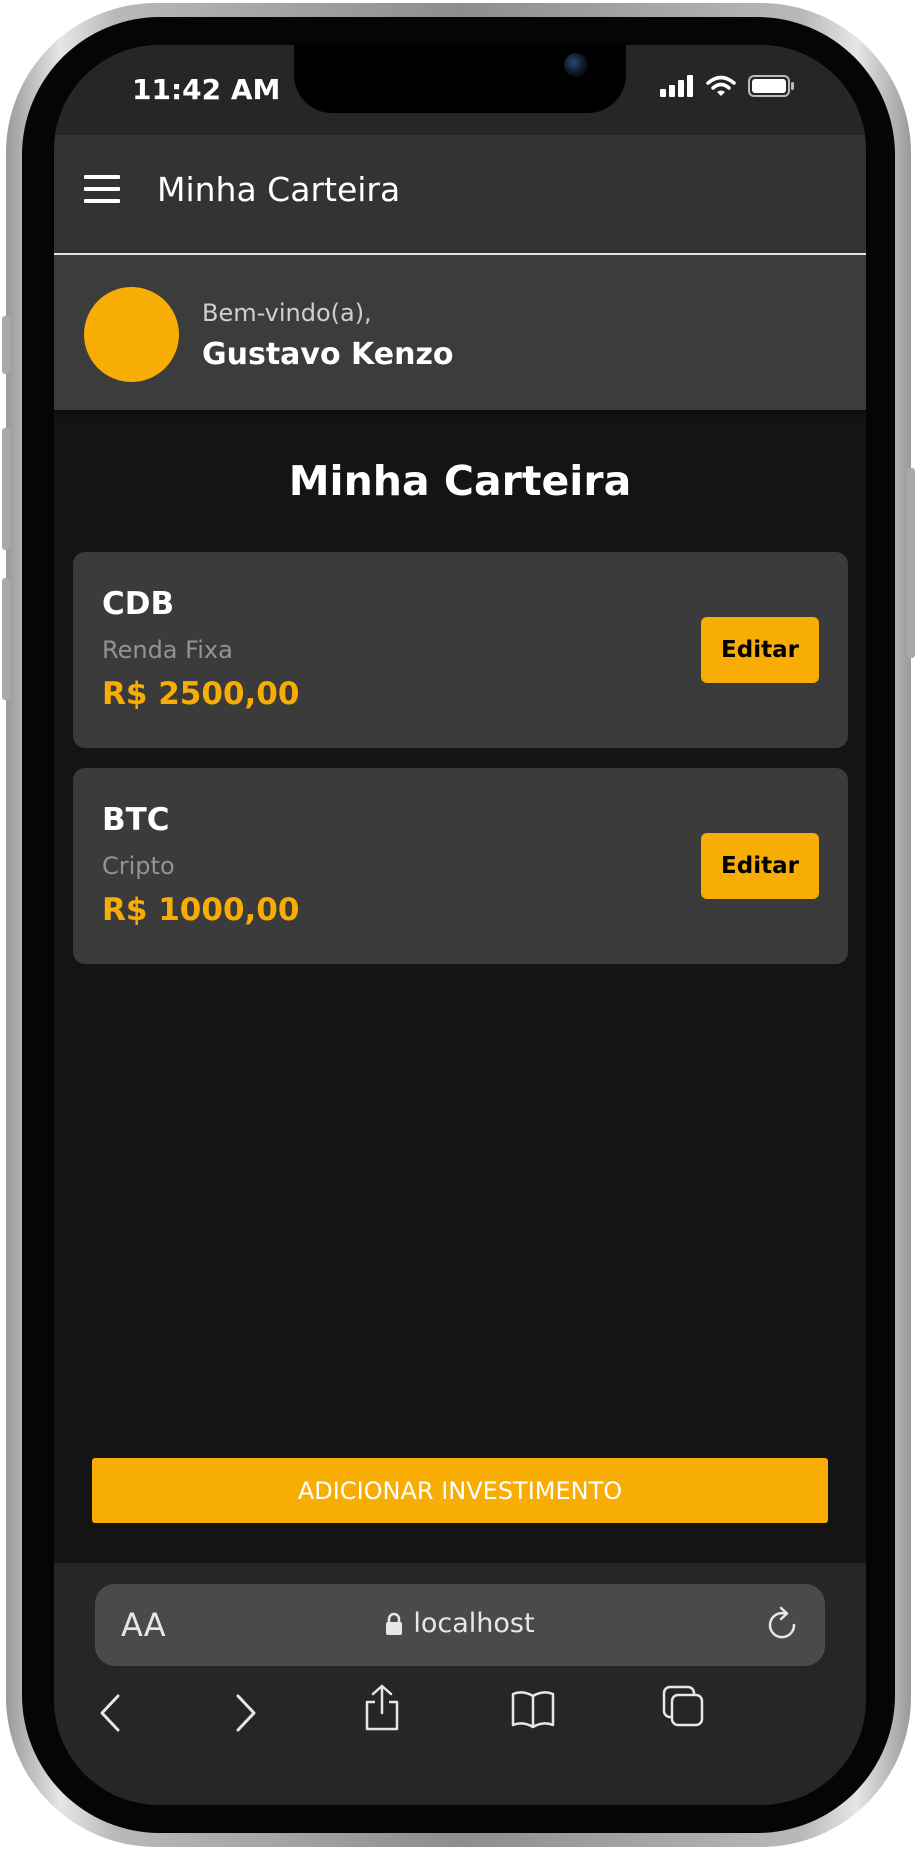  Describe the element at coordinates (138, 604) in the screenshot. I see `investment-name: CDB` at that location.